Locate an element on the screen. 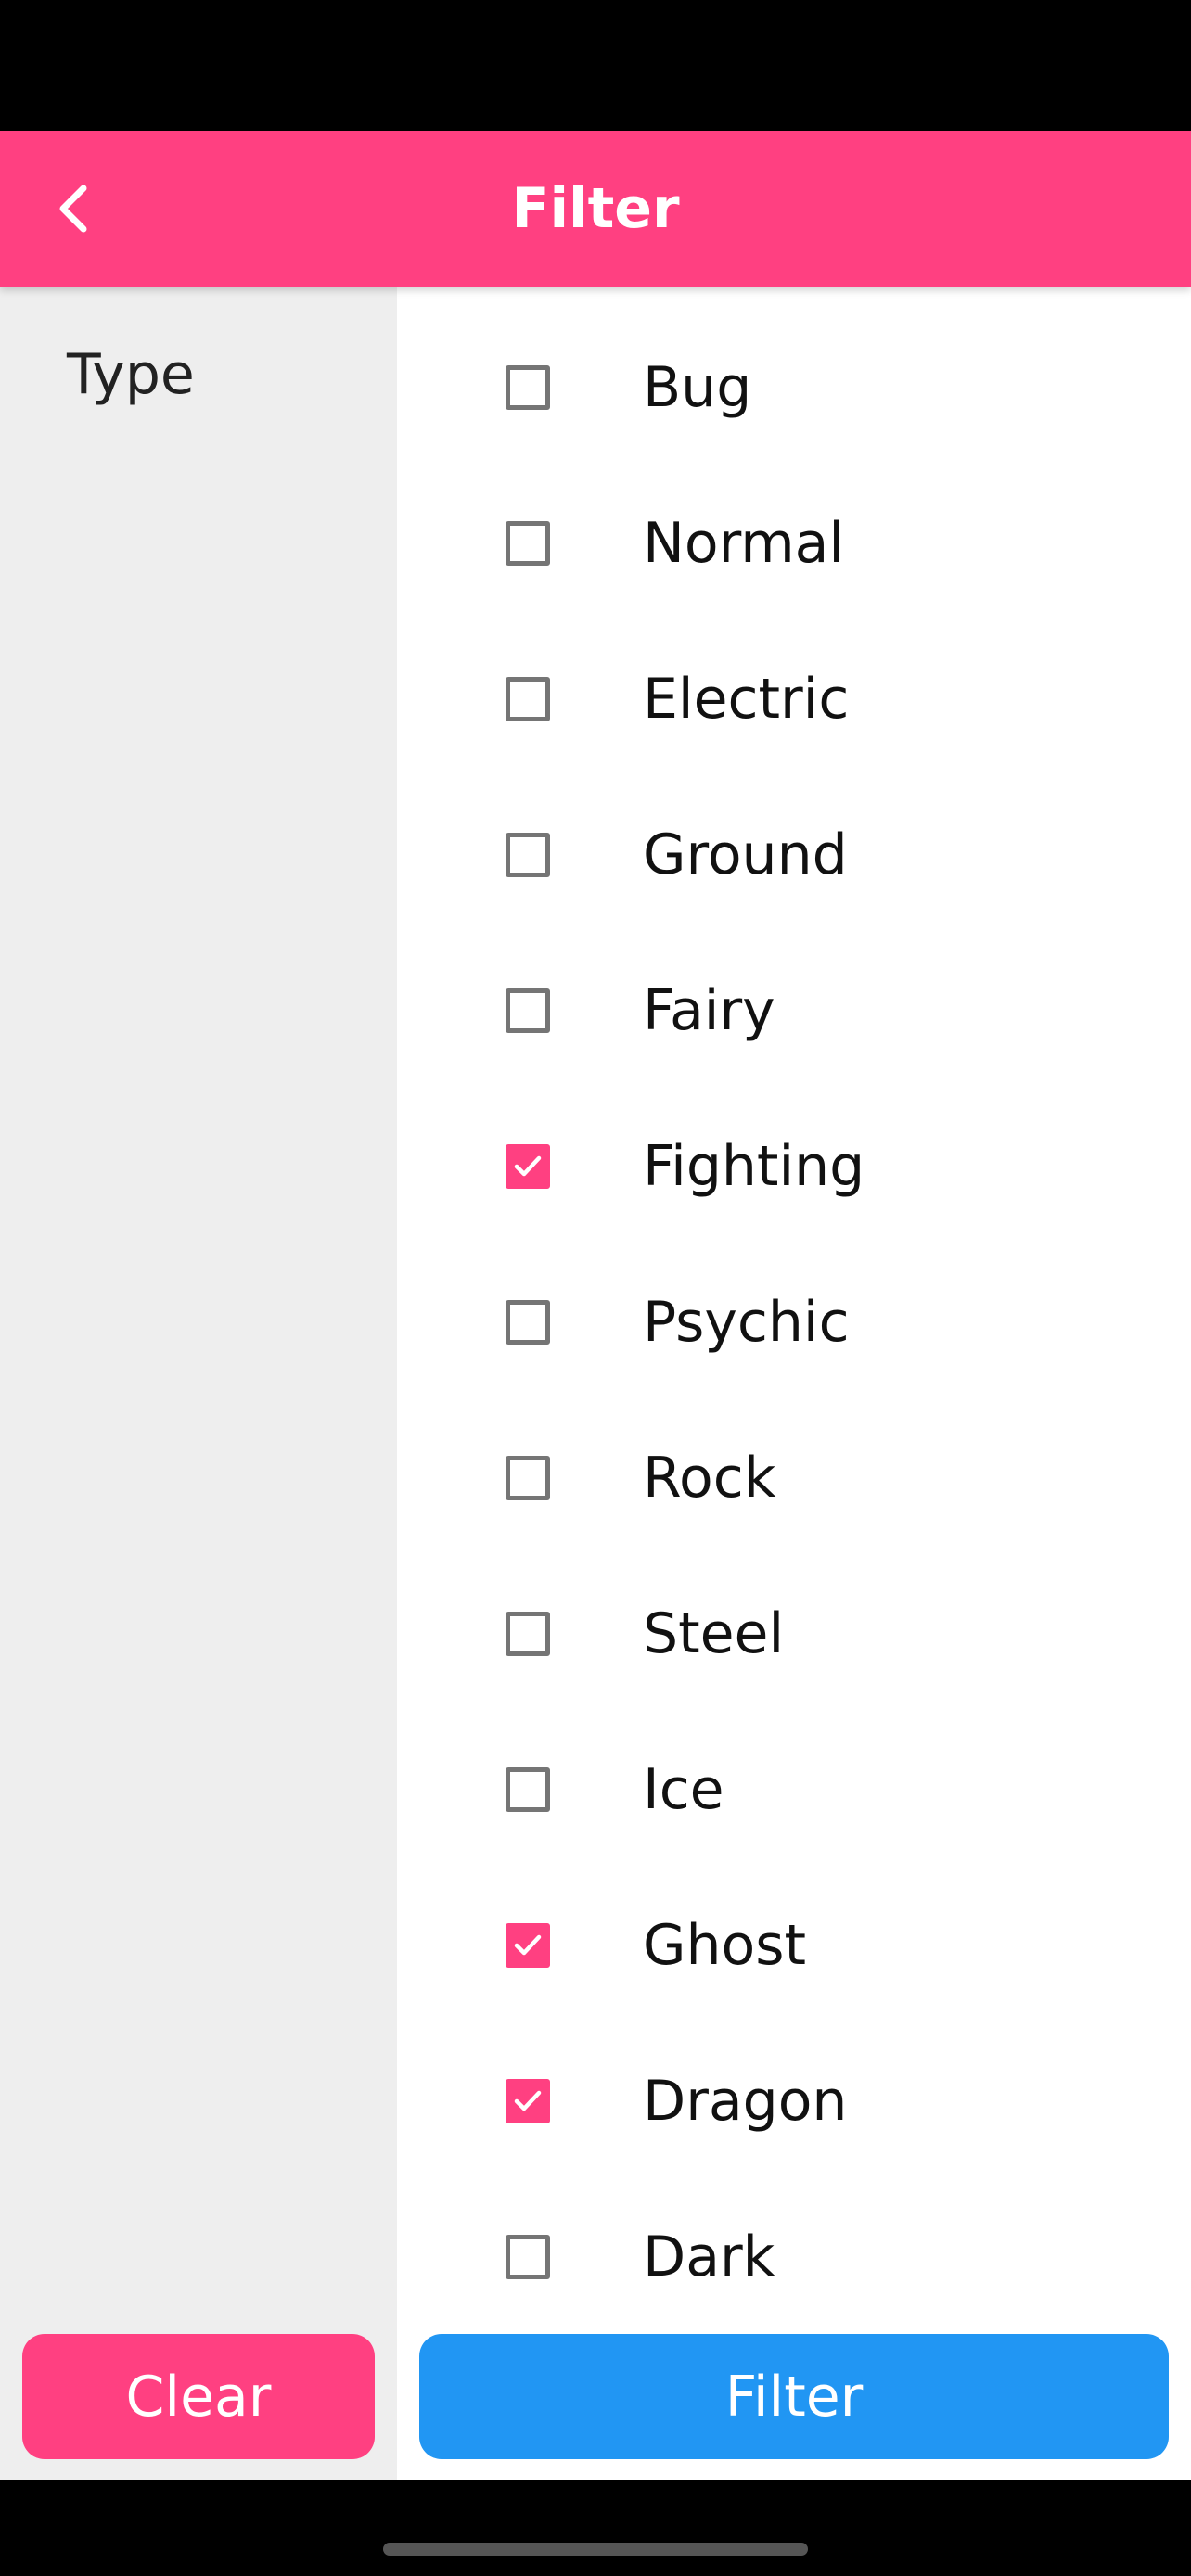 The height and width of the screenshot is (2576, 1191). option-row: Electric is located at coordinates (794, 699).